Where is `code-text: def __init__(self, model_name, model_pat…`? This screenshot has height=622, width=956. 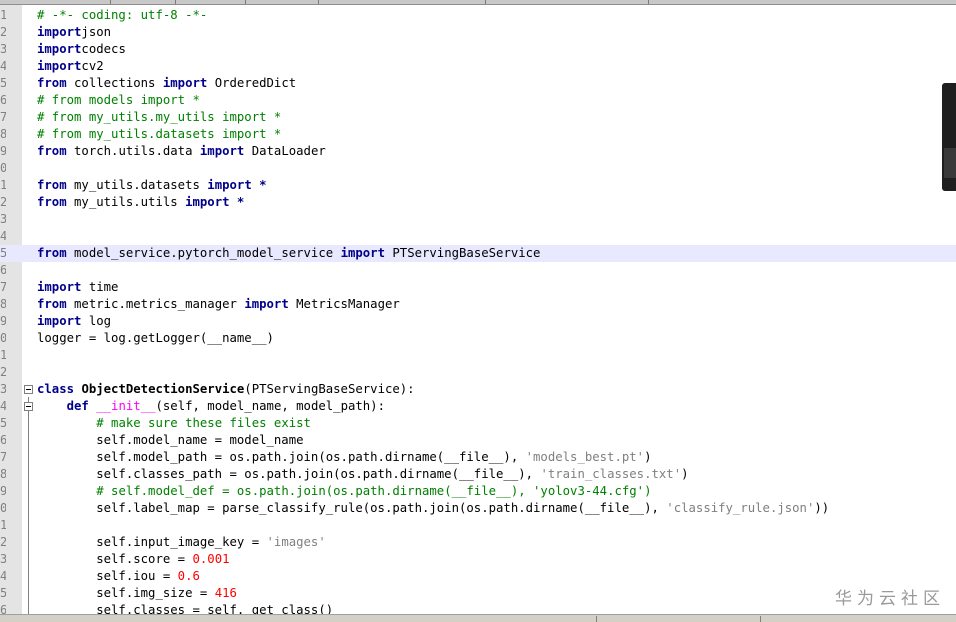
code-text: def __init__(self, model_name, model_pat… is located at coordinates (211, 406).